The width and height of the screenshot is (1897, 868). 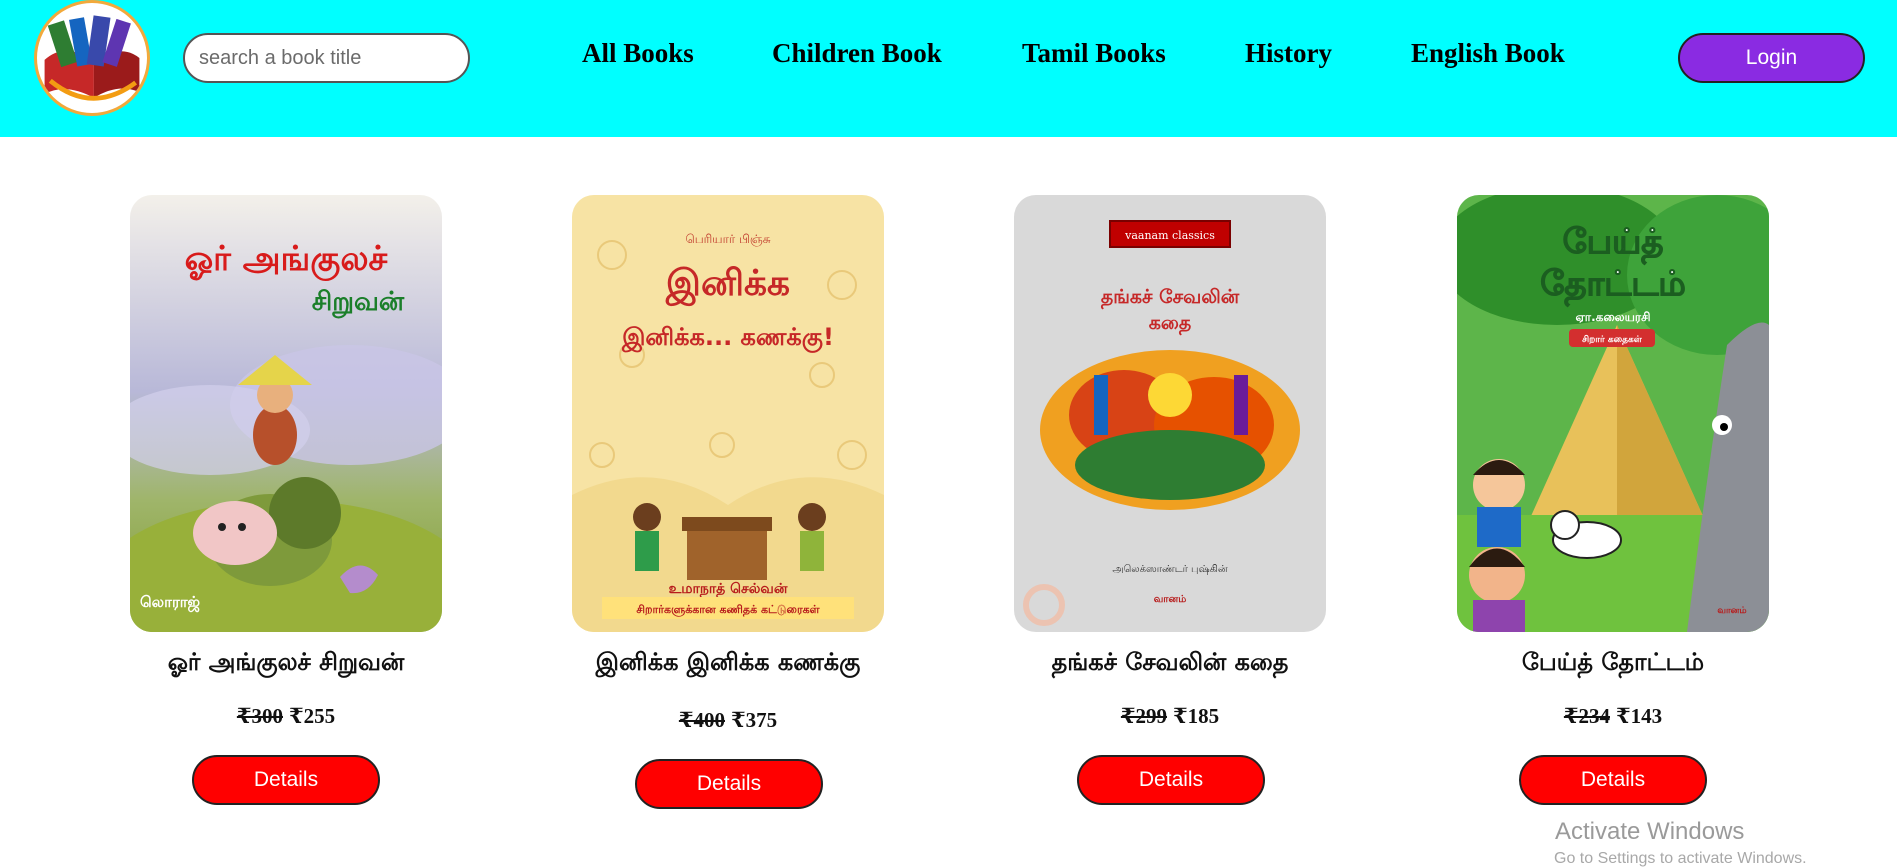 I want to click on cover-badge-text: vaanam classics, so click(x=1169, y=235).